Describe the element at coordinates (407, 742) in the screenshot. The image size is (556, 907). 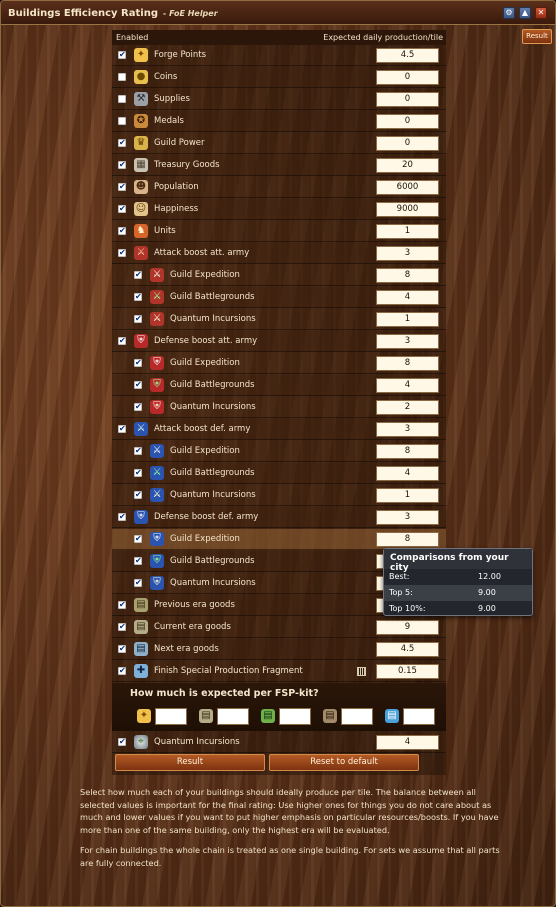
I see `quantum-incursions-input: 4` at that location.